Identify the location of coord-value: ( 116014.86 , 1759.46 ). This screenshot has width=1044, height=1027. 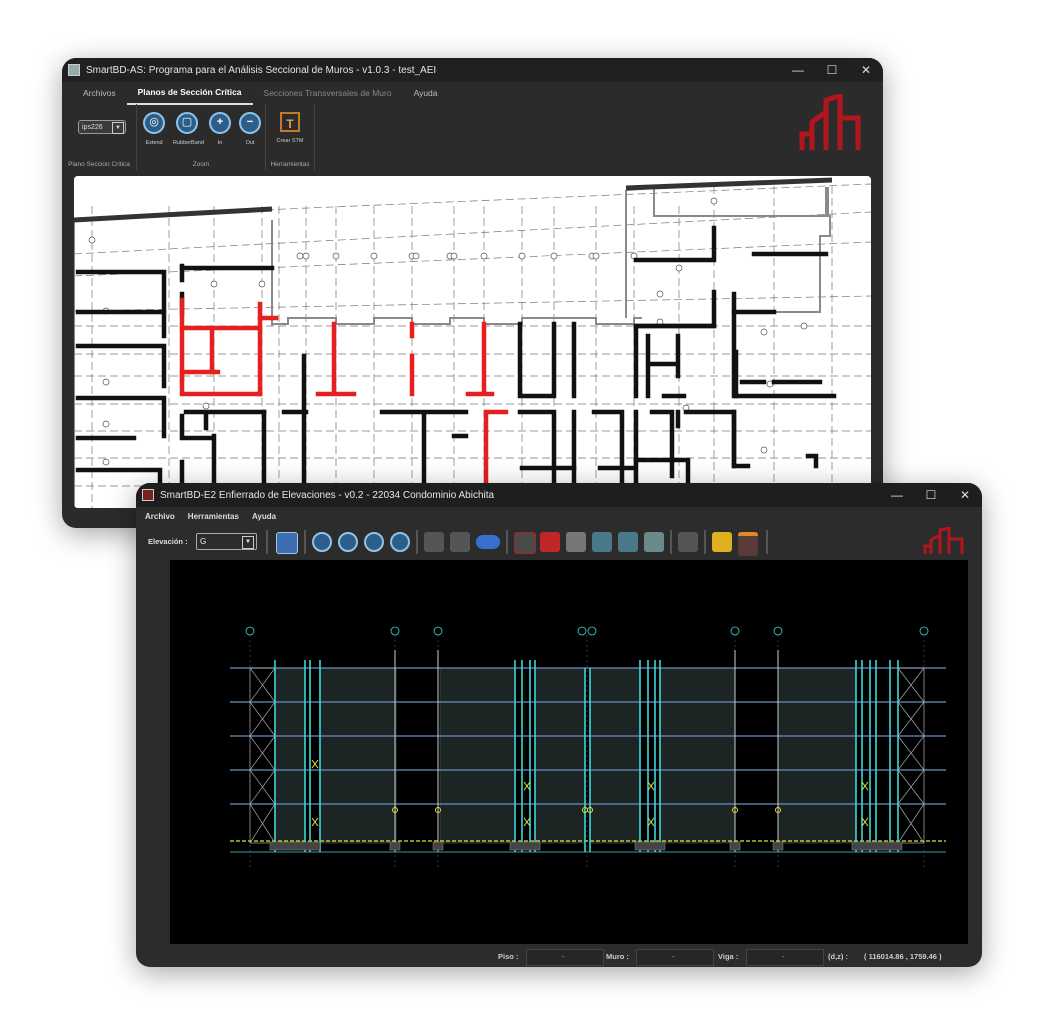
(903, 956).